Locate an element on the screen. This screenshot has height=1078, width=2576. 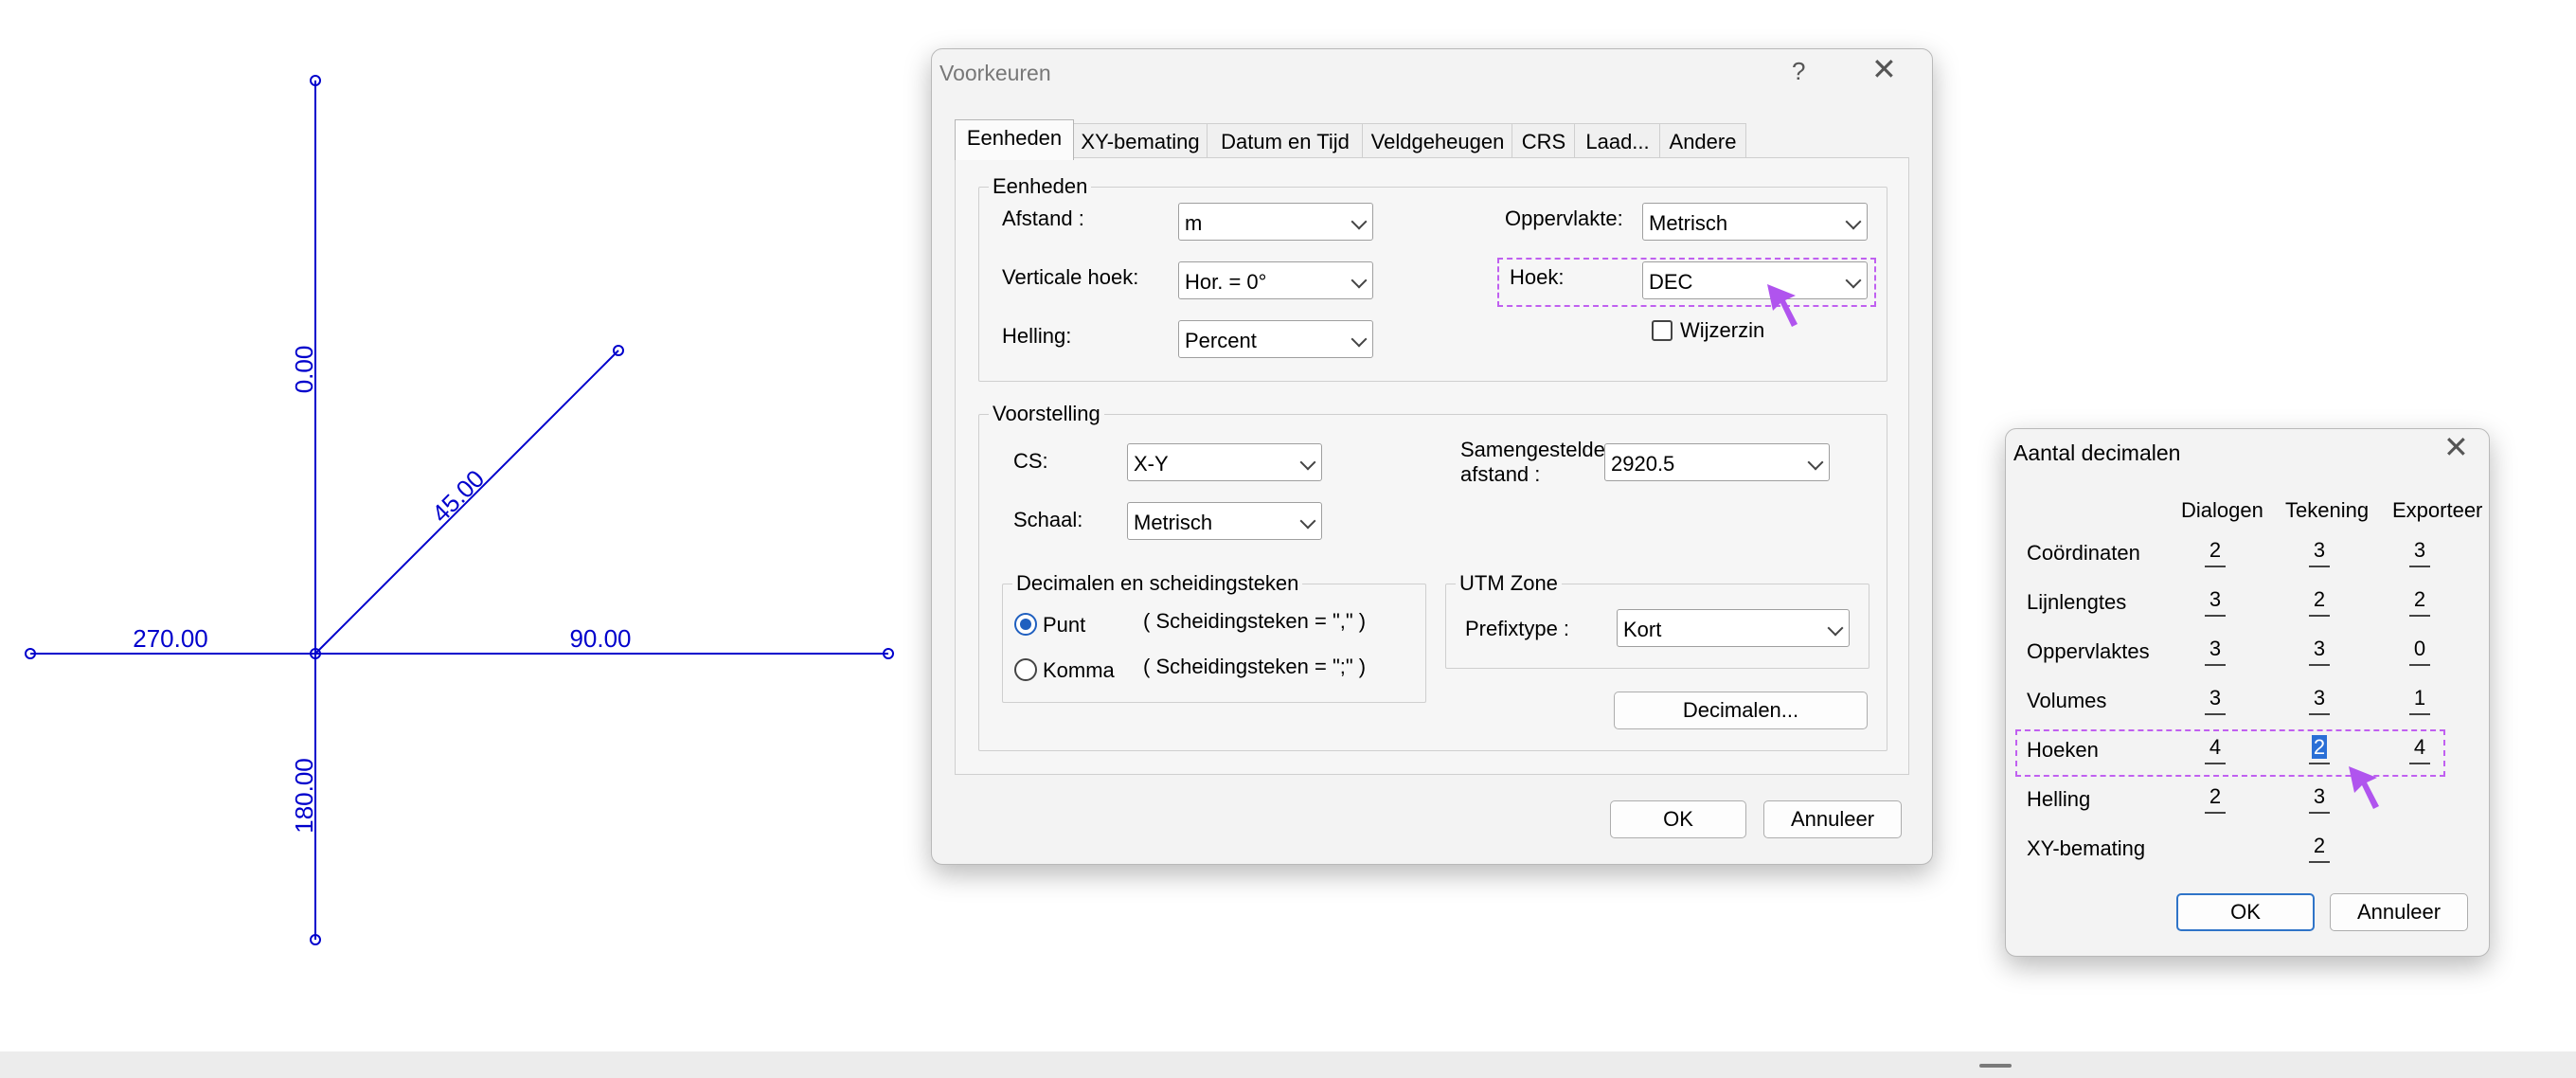
schaal-select: Metrisch is located at coordinates (1224, 521).